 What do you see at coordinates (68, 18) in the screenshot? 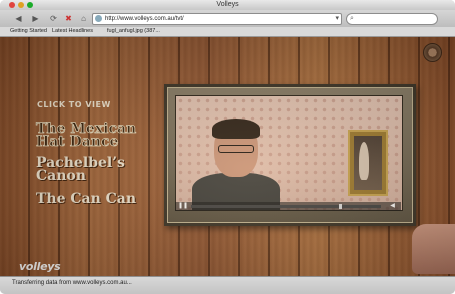
I see `stop-icon: ✖` at bounding box center [68, 18].